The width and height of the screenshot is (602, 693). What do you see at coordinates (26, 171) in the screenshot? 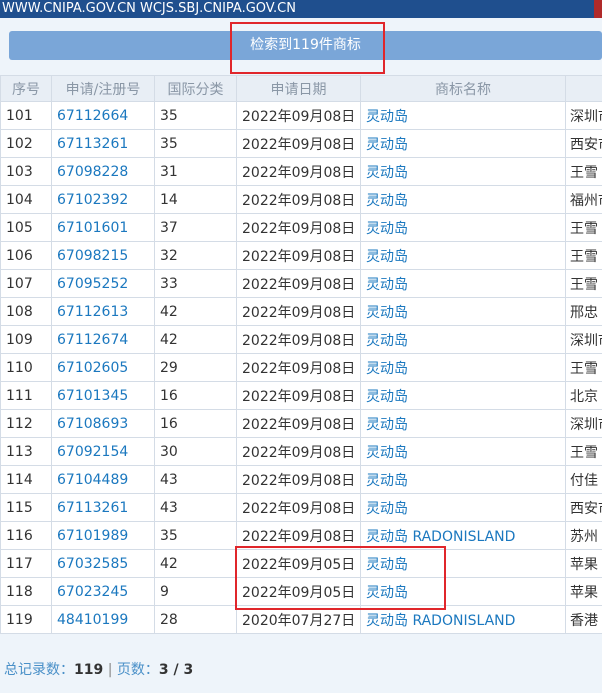
I see `cell-index: 103` at bounding box center [26, 171].